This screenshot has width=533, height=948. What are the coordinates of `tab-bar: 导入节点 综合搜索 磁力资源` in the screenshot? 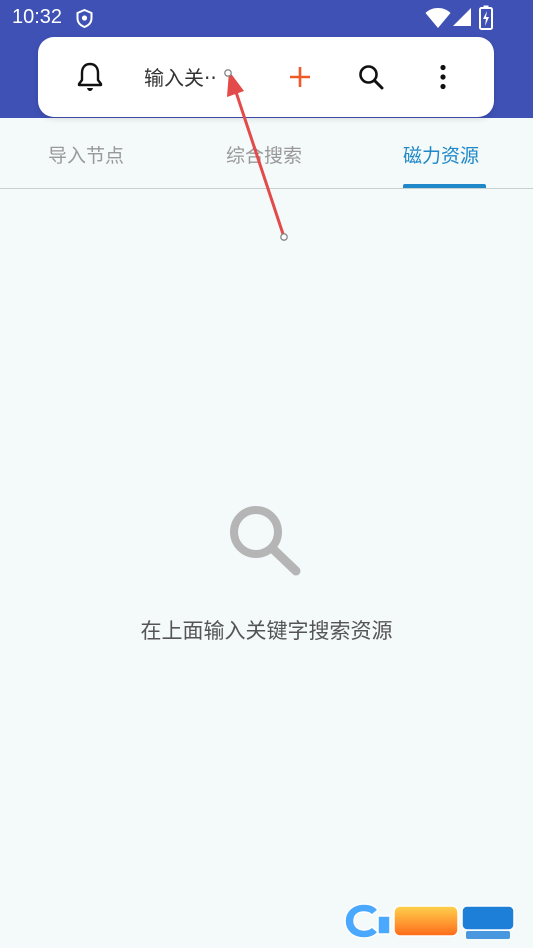 It's located at (266, 153).